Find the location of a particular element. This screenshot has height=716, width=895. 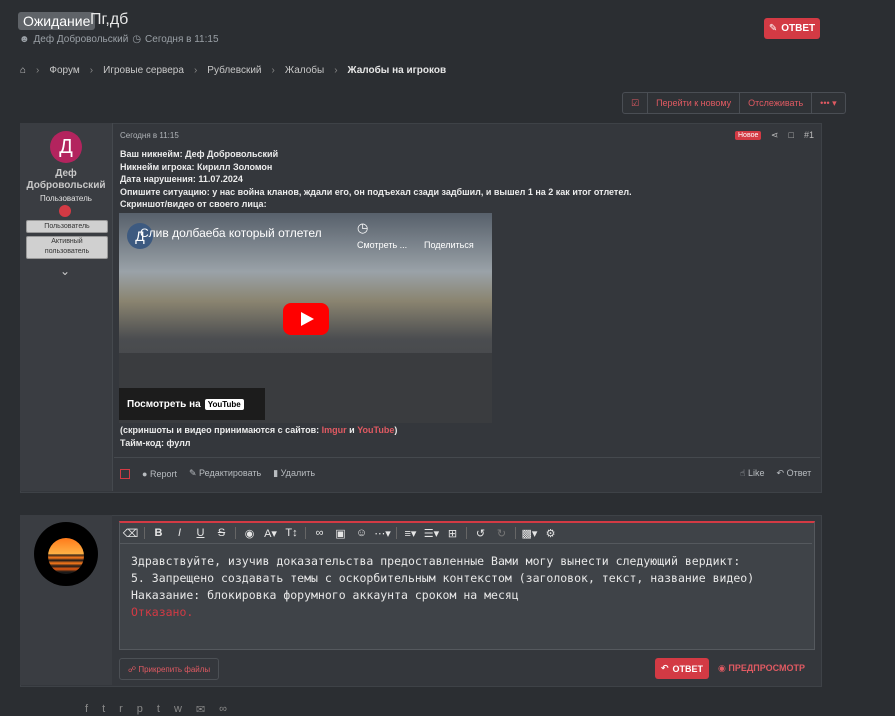

thread-meta: ☻ Деф Добровольский ◷ Сегодня в 11:15 is located at coordinates (119, 39).